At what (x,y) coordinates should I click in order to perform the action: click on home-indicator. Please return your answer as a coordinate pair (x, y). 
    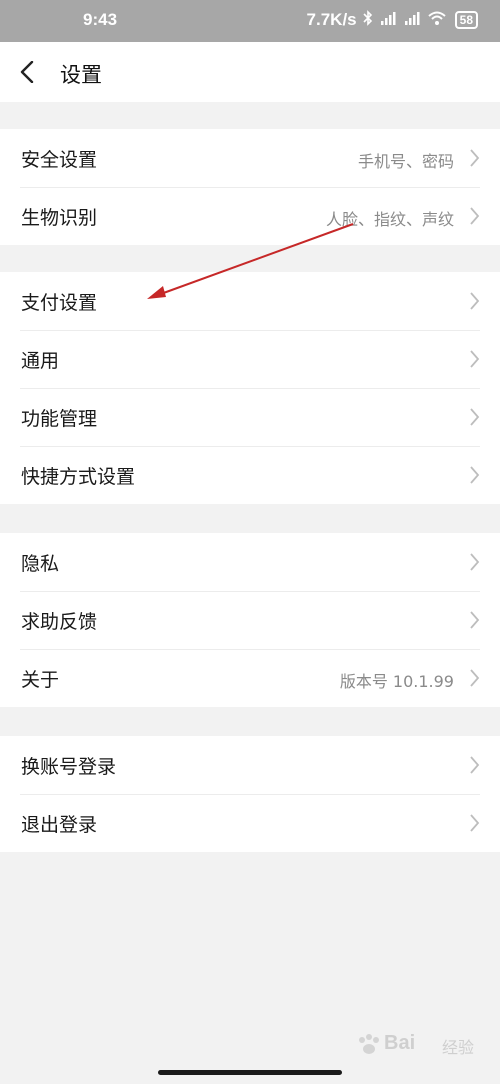
    Looking at the image, I should click on (250, 1072).